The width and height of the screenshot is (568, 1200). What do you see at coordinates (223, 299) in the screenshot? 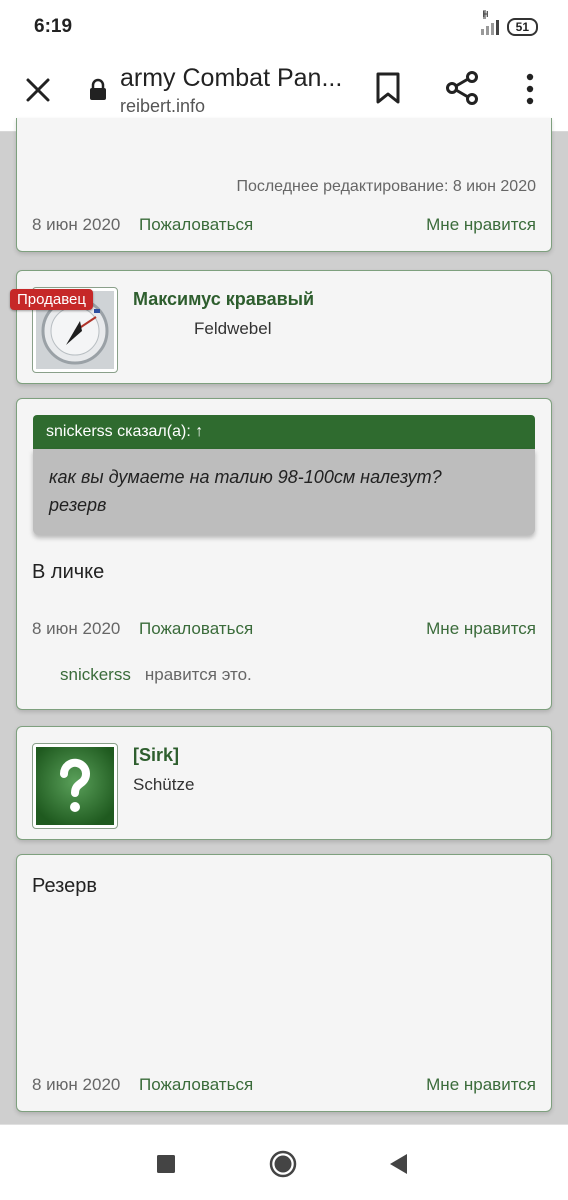
I see `username: Максимус крававый` at bounding box center [223, 299].